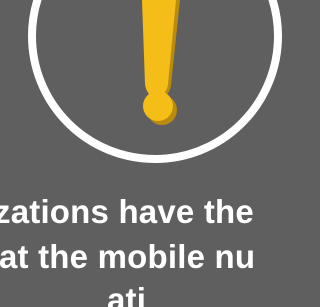 The image size is (320, 307). I want to click on message-line-1: zations have the, so click(127, 211).